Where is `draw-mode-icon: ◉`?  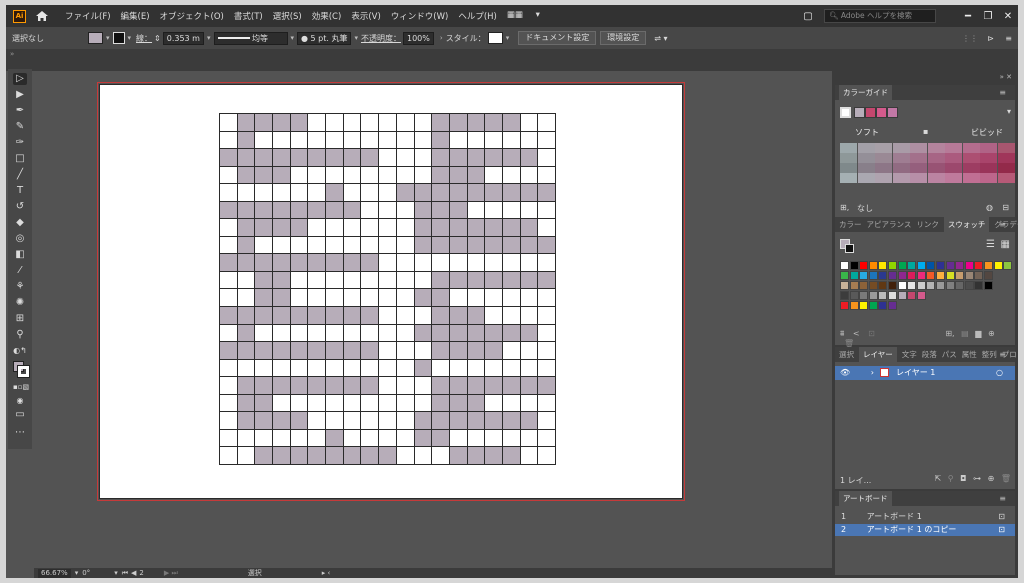
draw-mode-icon: ◉ is located at coordinates (20, 401).